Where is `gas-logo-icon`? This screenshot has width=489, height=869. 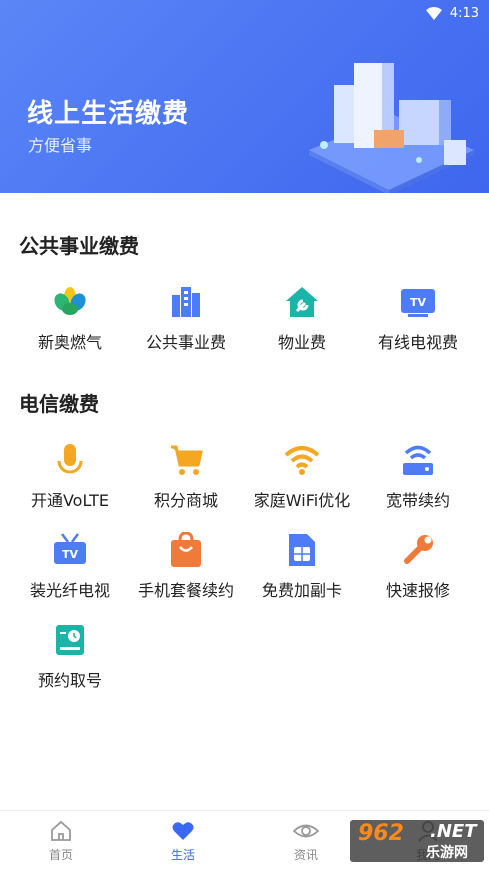
gas-logo-icon is located at coordinates (70, 302).